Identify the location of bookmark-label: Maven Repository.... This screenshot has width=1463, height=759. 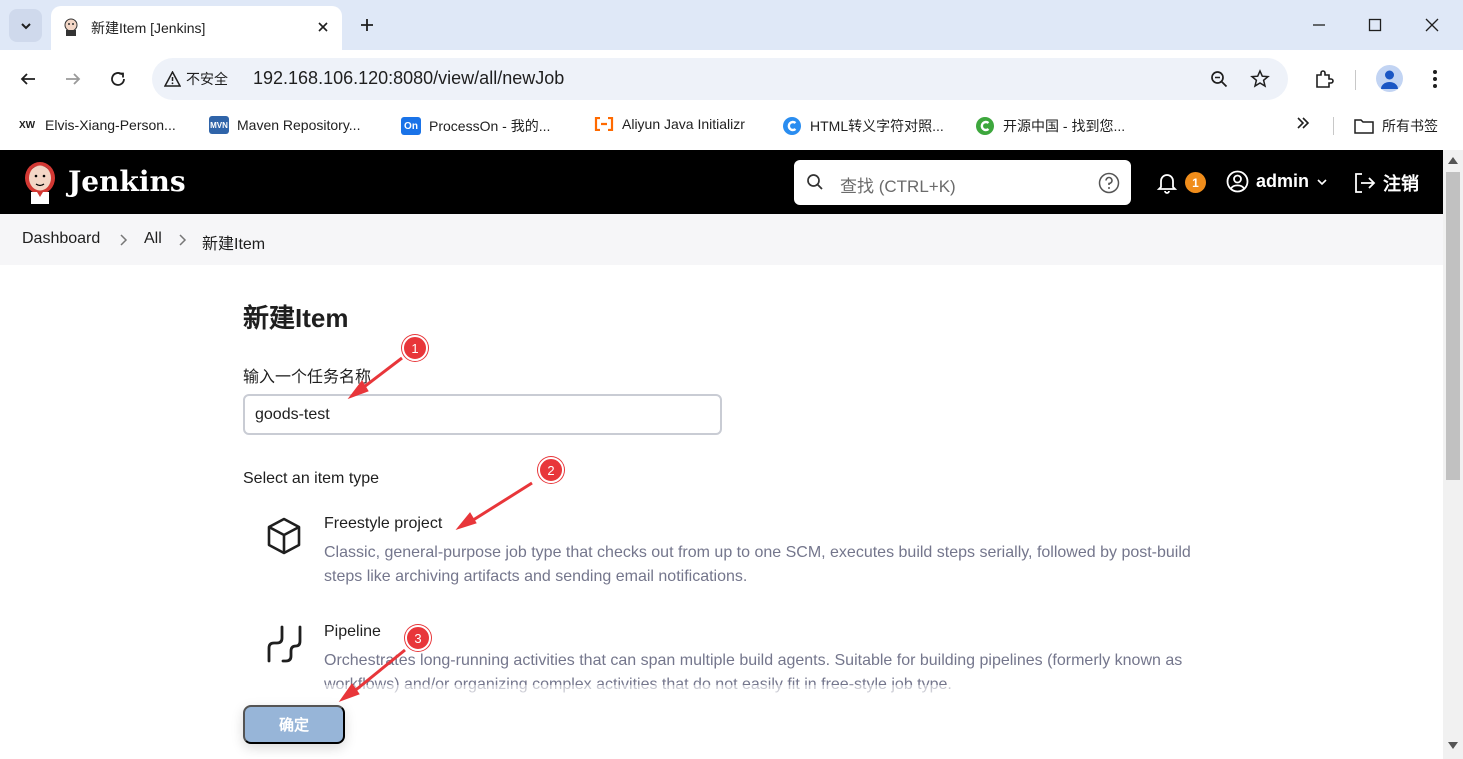
(299, 125).